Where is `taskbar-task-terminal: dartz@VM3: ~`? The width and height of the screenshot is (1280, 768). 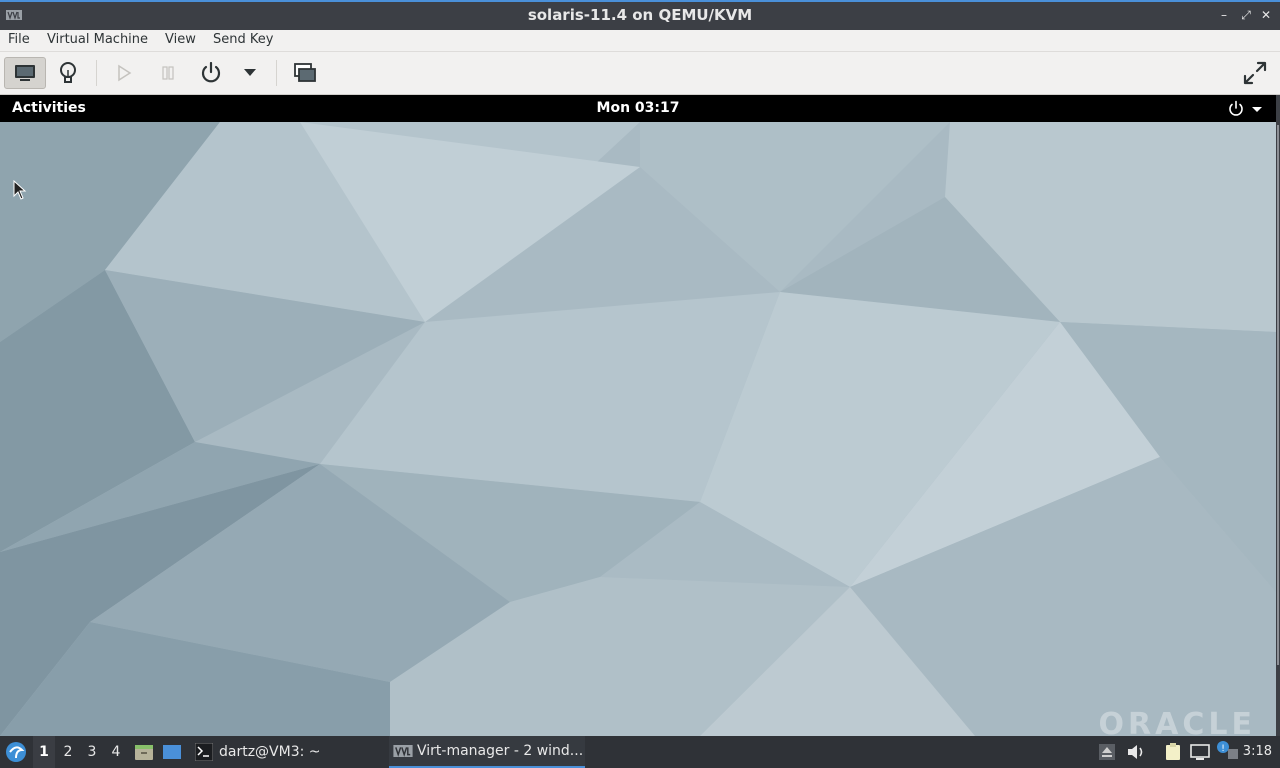
taskbar-task-terminal: dartz@VM3: ~ is located at coordinates (286, 752).